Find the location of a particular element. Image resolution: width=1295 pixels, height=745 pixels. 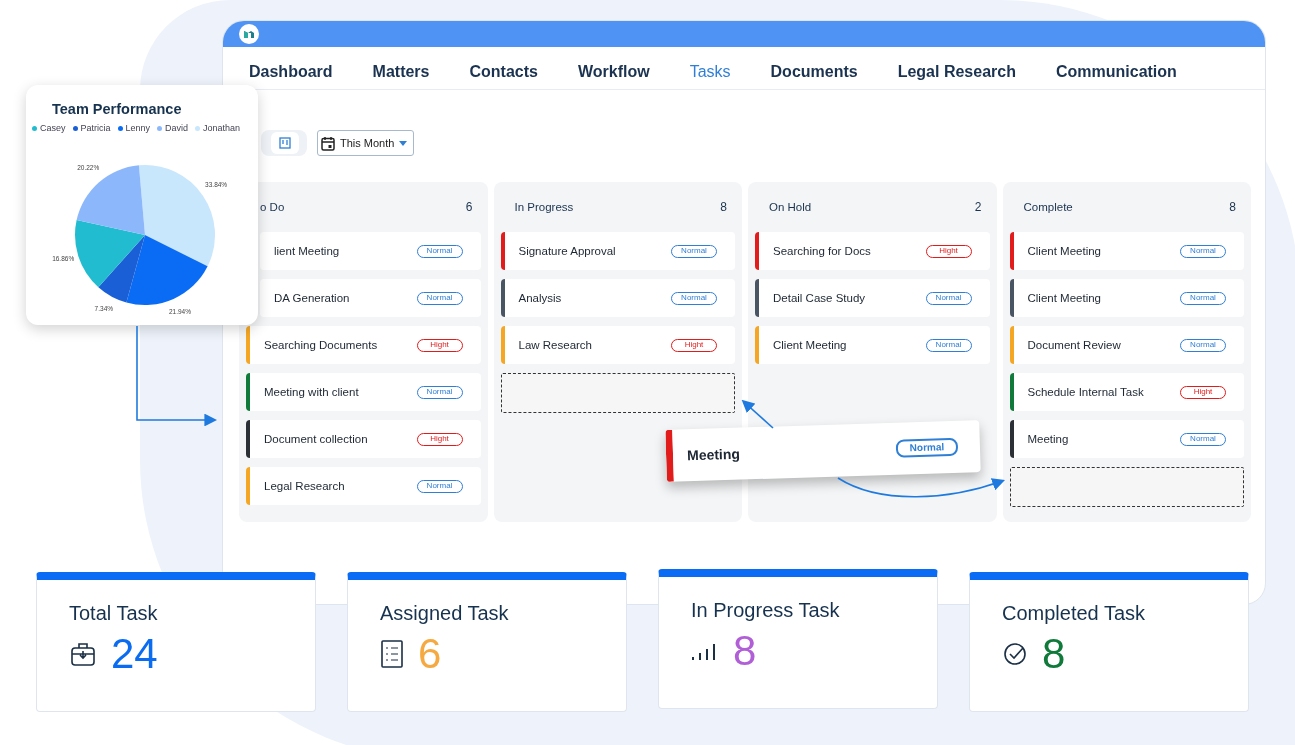

task-card: Law Research Hight is located at coordinates (617, 345).